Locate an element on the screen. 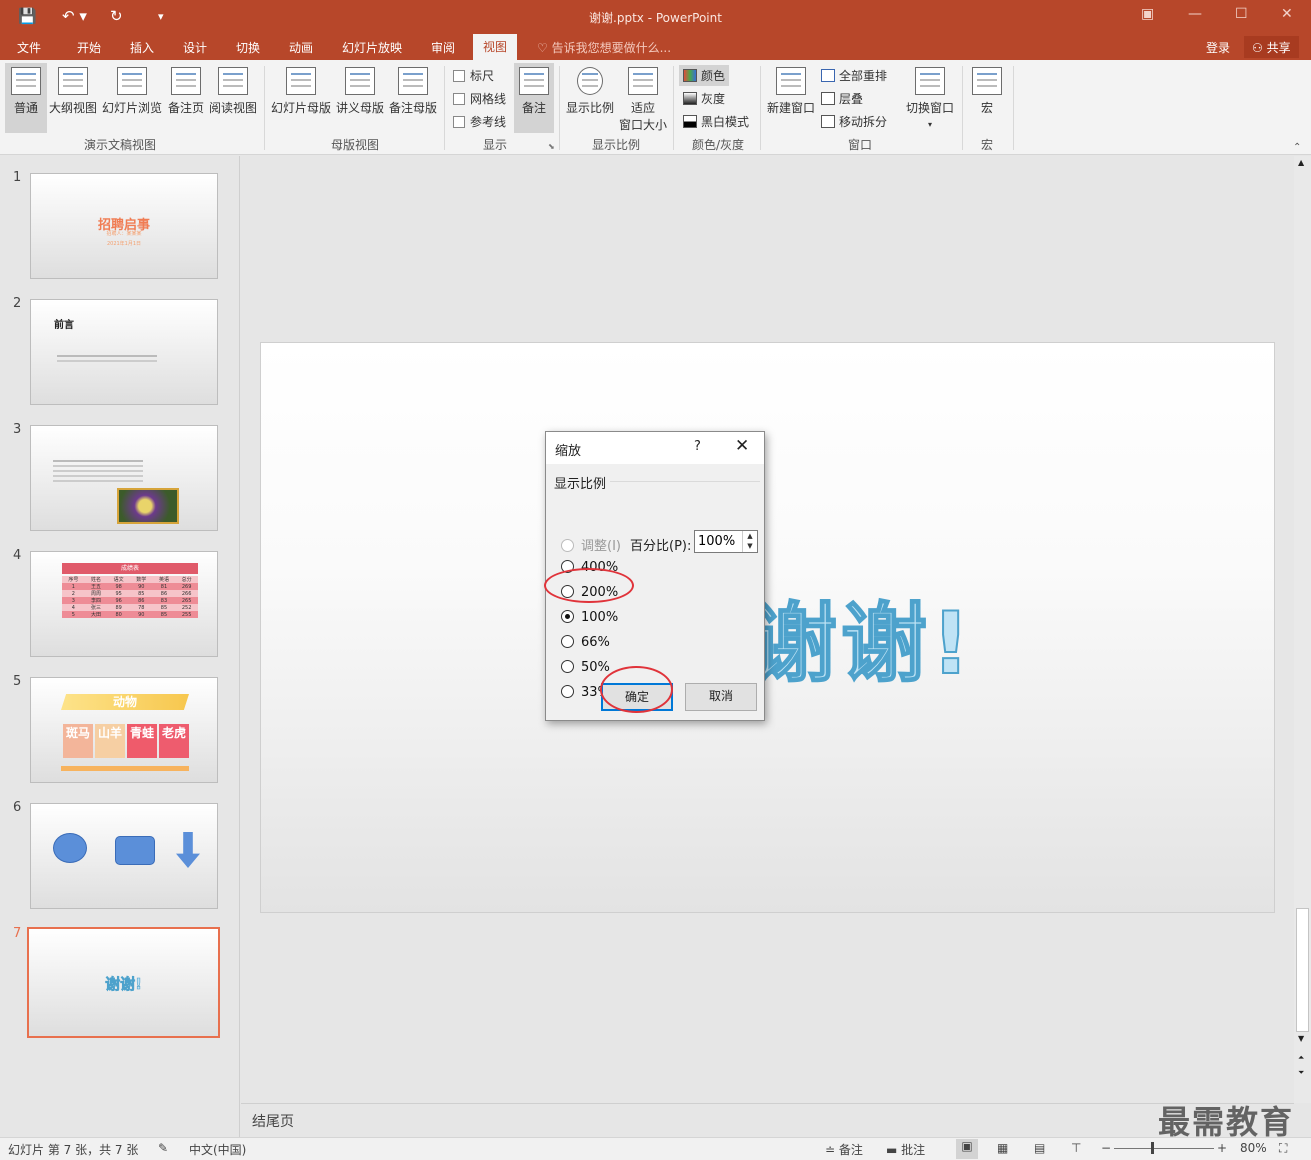 The width and height of the screenshot is (1311, 1160). collapse-ribbon-icon: ⌃ is located at coordinates (1297, 147).